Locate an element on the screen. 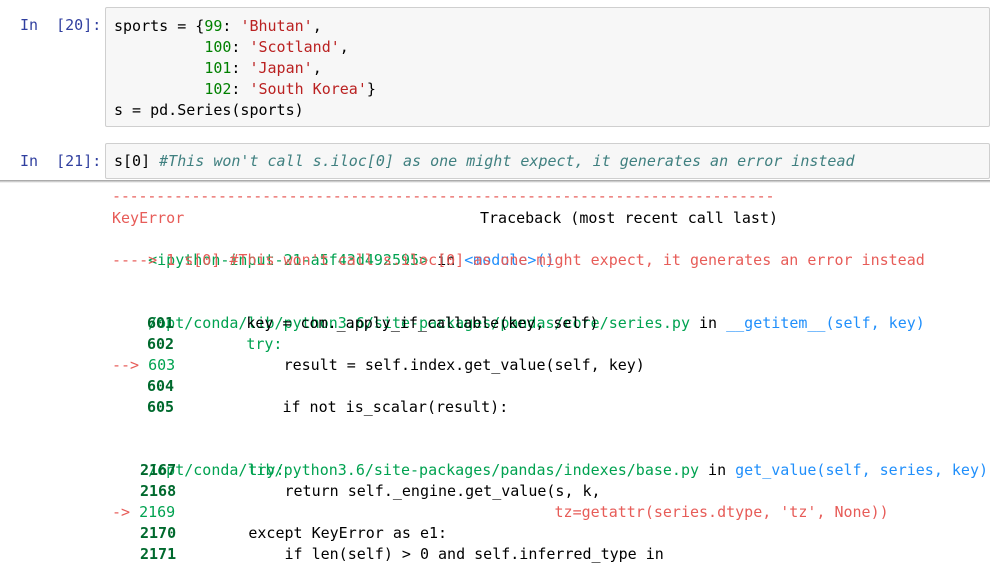 Image resolution: width=990 pixels, height=569 pixels. frame1-args: (self, key) is located at coordinates (875, 323).